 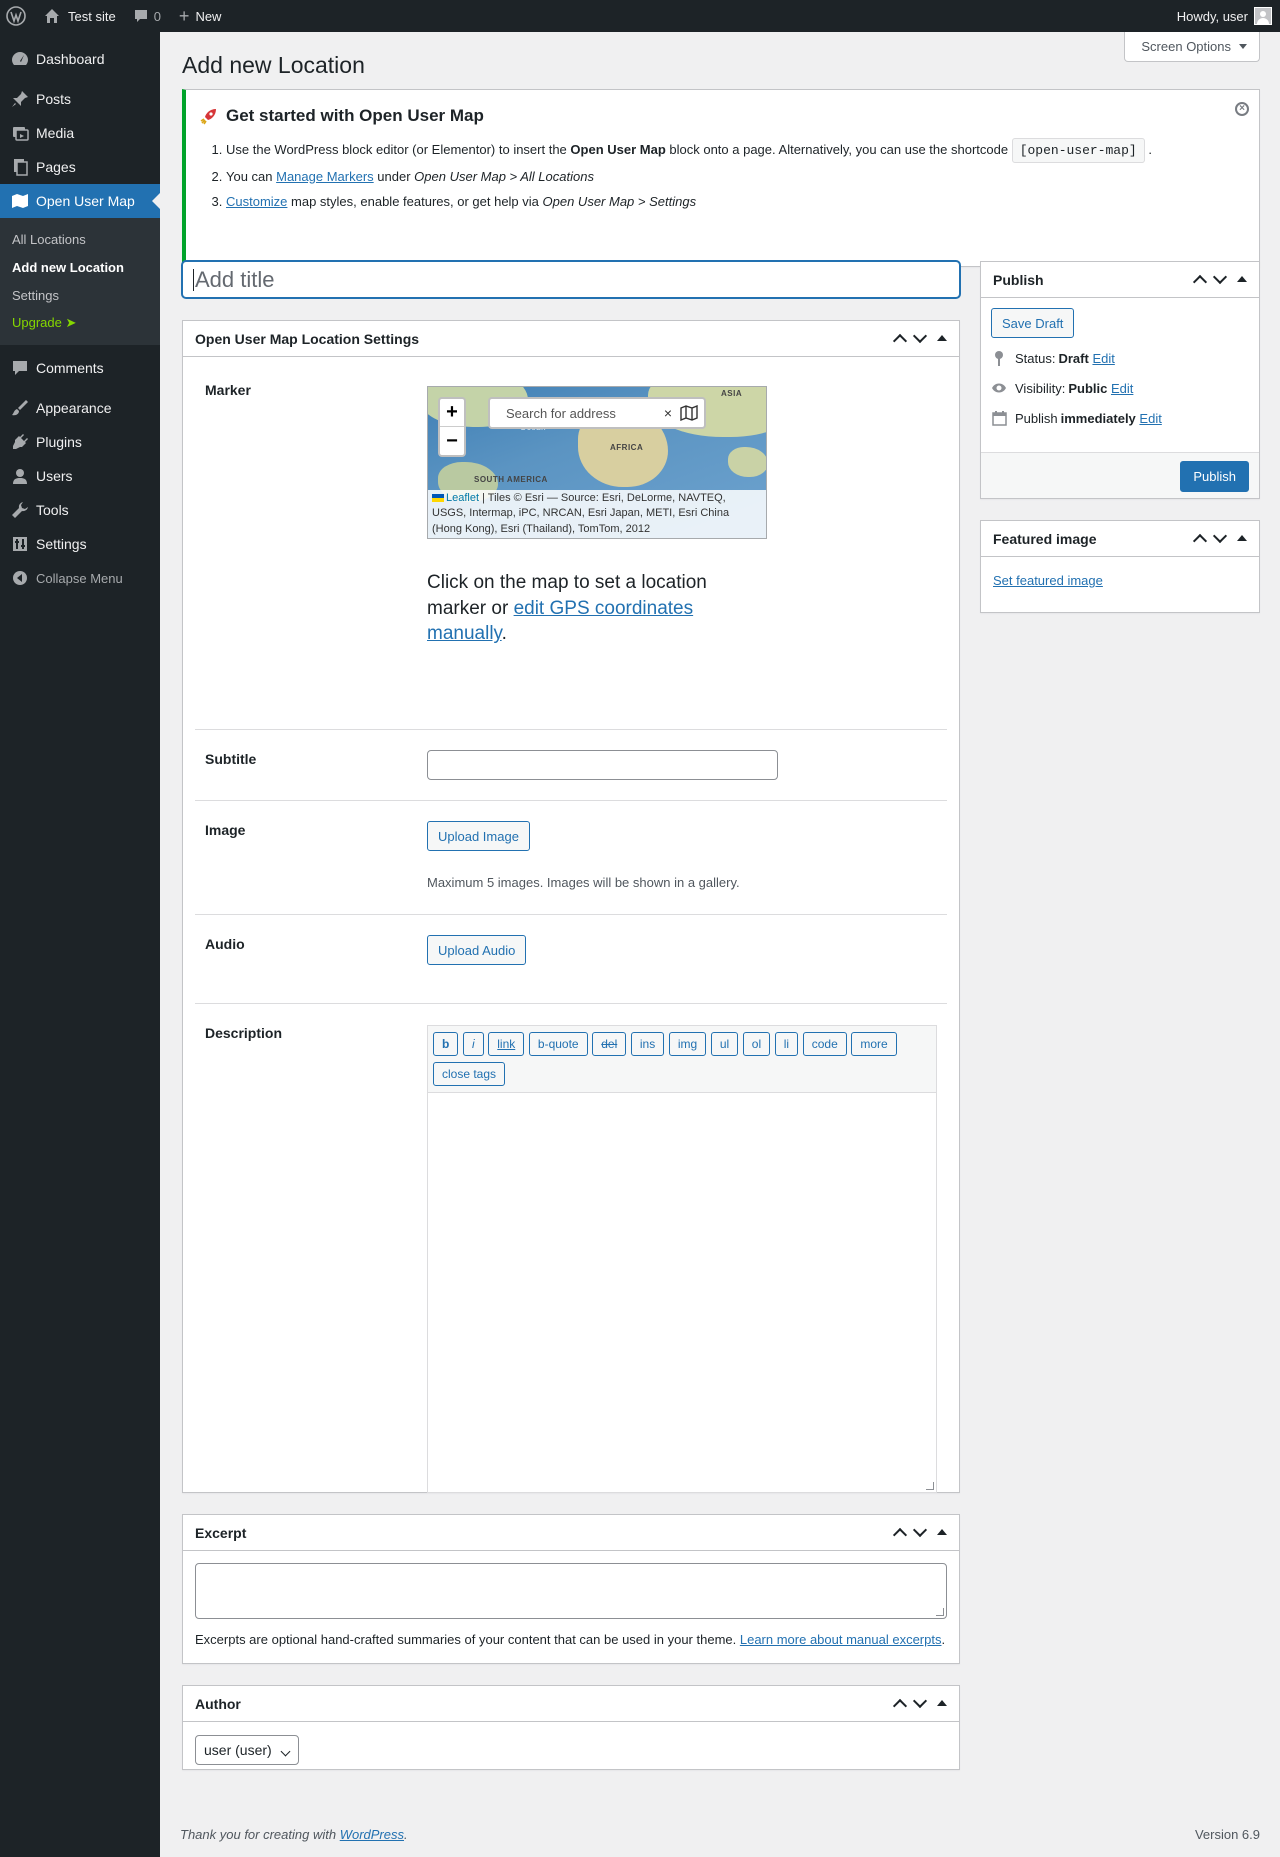 I want to click on qt-more-button: more, so click(x=874, y=1044).